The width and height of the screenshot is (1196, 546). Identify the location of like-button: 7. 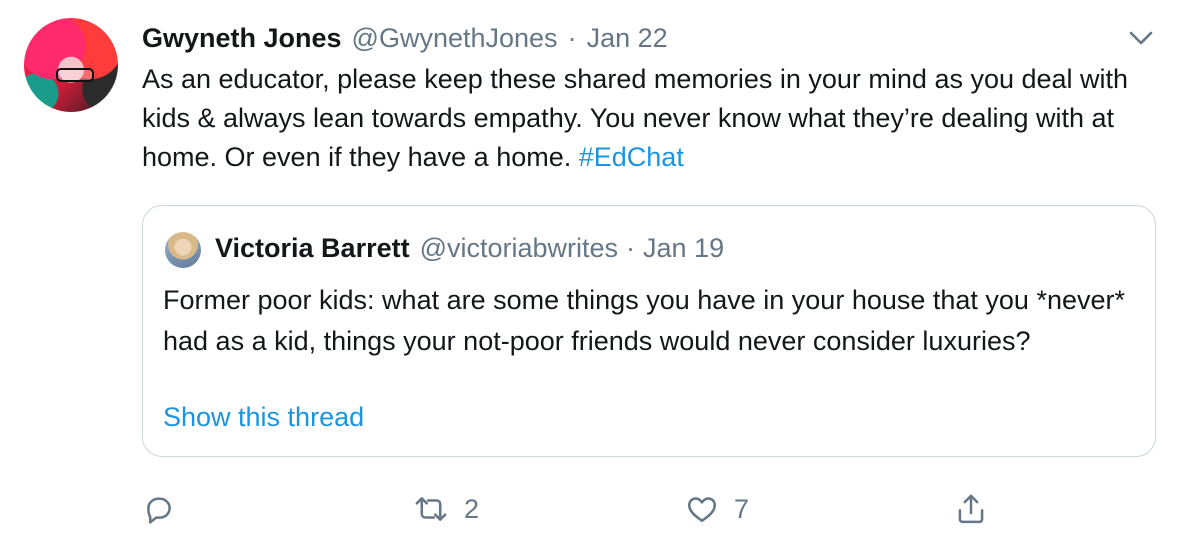
(716, 509).